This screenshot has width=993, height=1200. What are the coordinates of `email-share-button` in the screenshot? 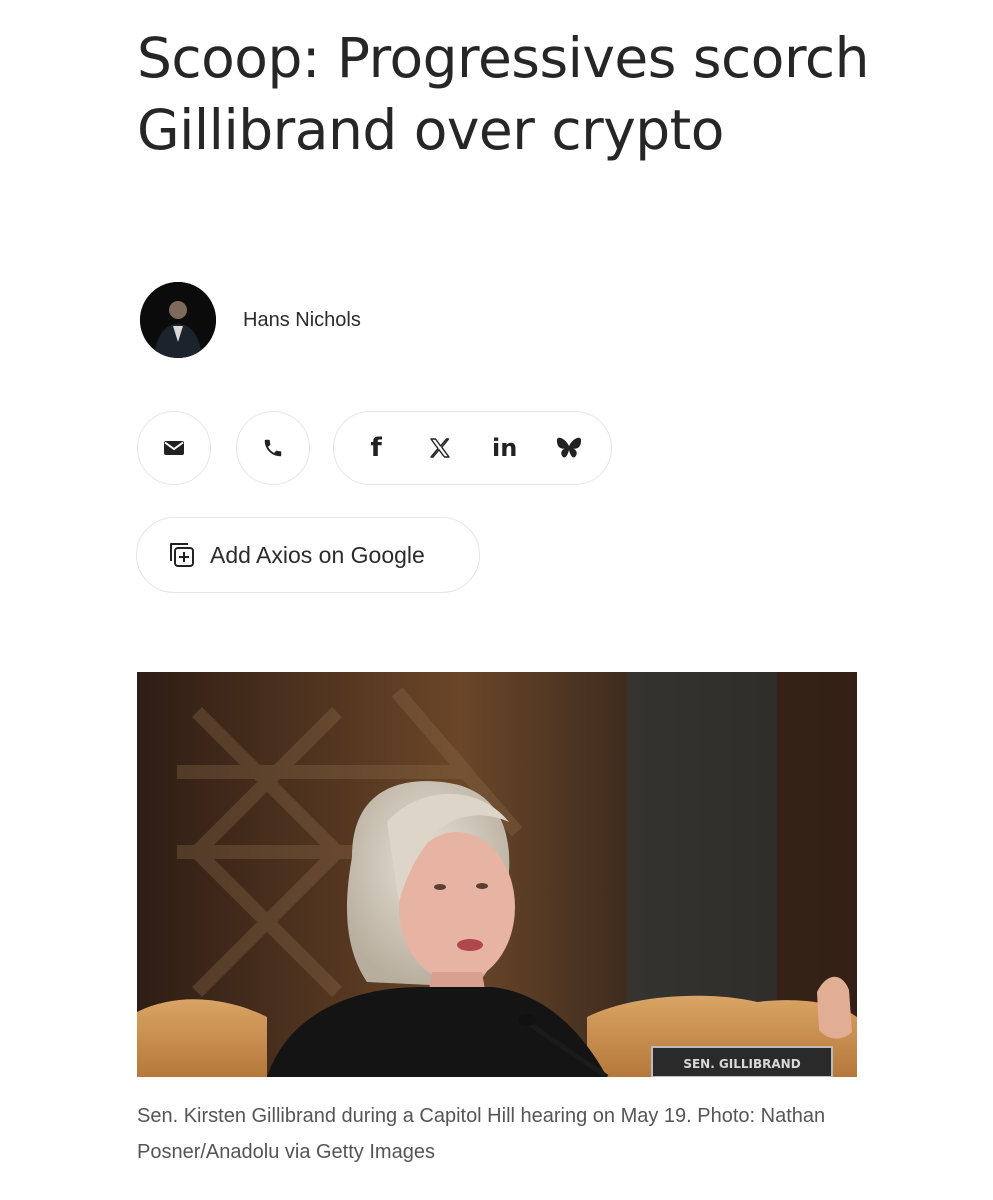 It's located at (174, 448).